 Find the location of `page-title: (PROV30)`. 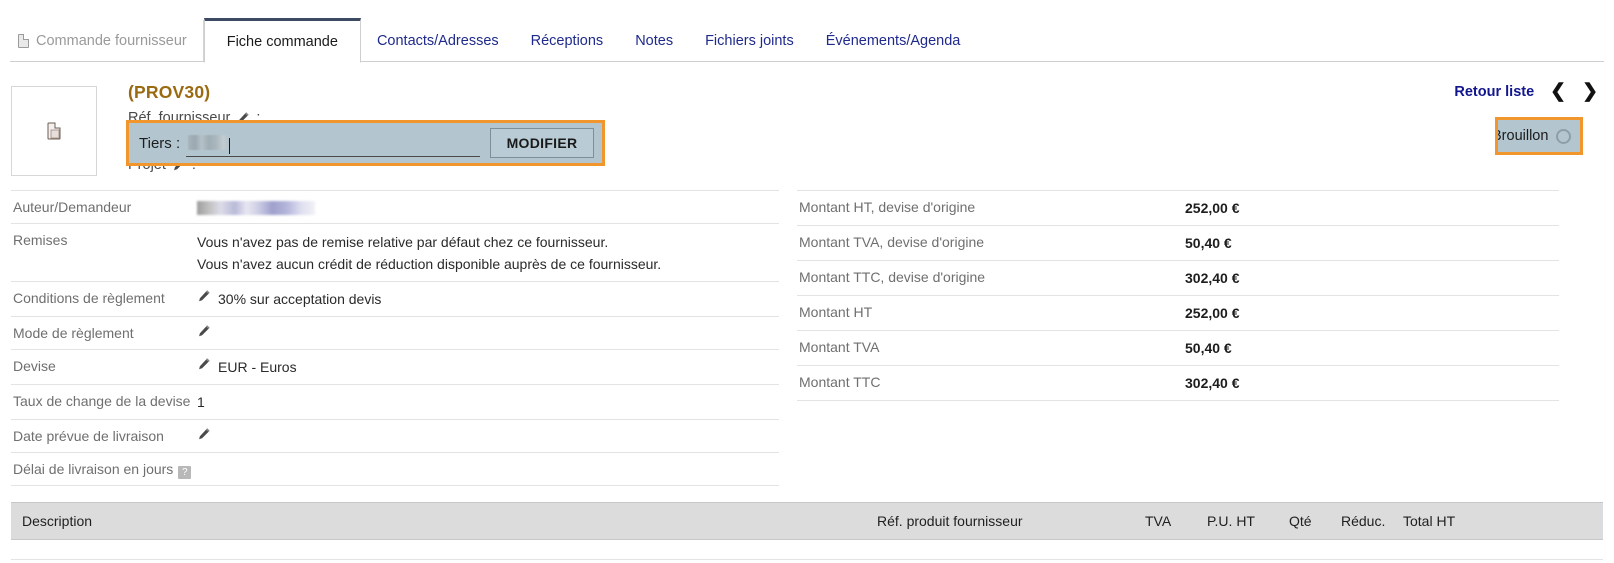

page-title: (PROV30) is located at coordinates (169, 92).